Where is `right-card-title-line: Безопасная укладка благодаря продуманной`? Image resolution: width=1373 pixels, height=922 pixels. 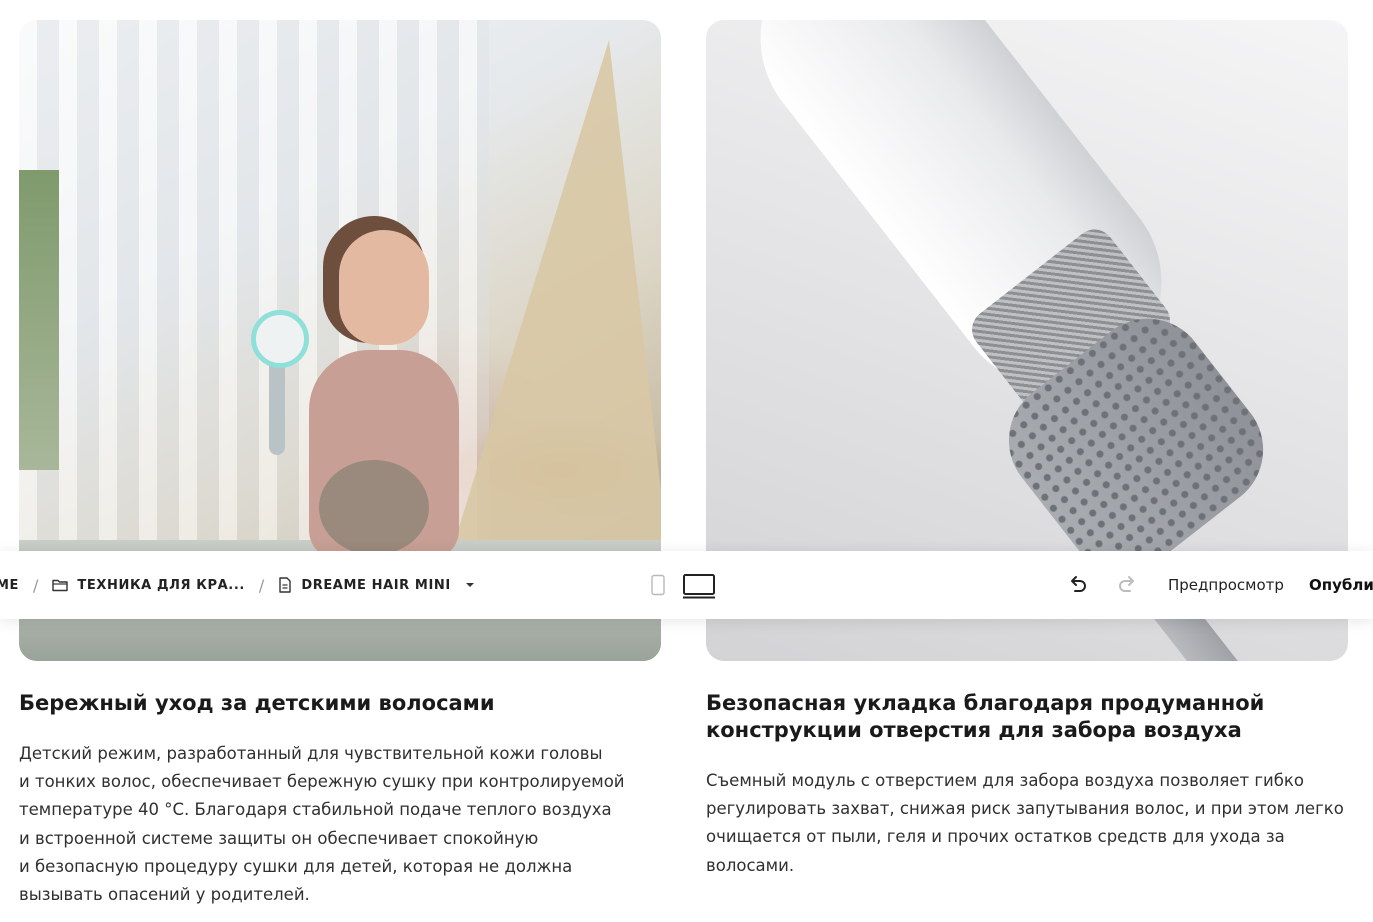 right-card-title-line: Безопасная укладка благодаря продуманной is located at coordinates (985, 703).